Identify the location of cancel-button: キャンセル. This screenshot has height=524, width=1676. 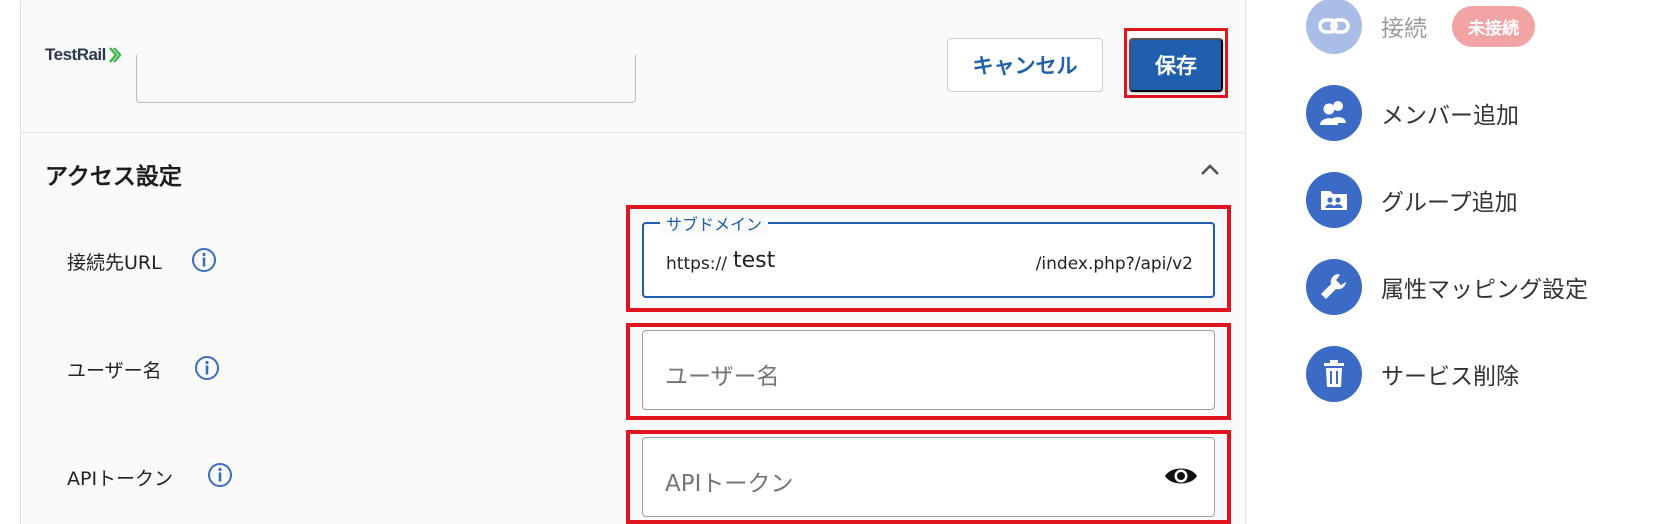
(1025, 65).